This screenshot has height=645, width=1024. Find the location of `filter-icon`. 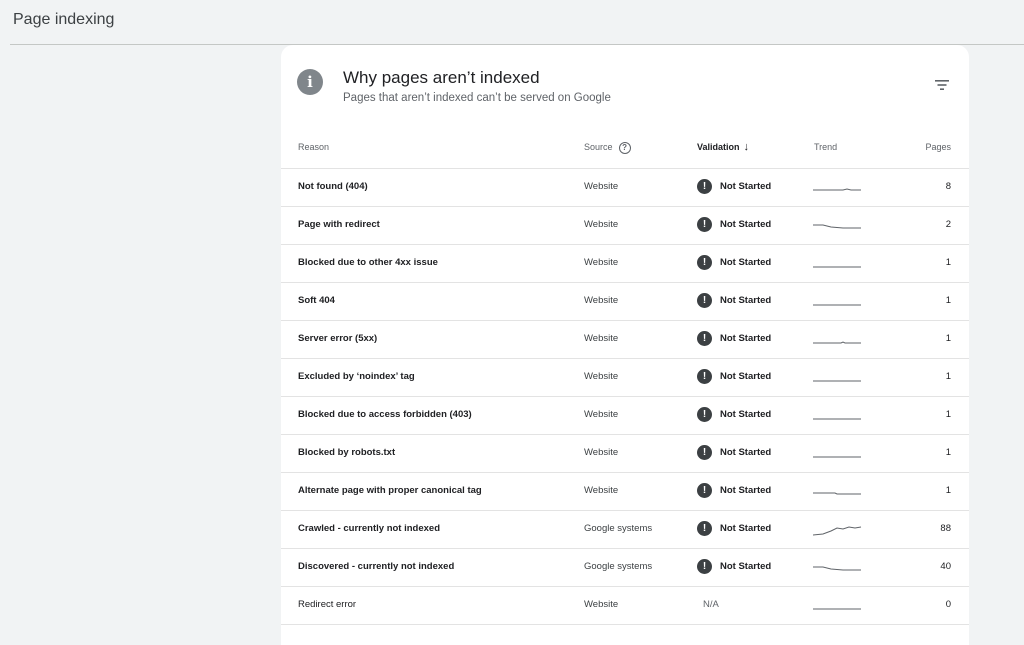

filter-icon is located at coordinates (942, 85).